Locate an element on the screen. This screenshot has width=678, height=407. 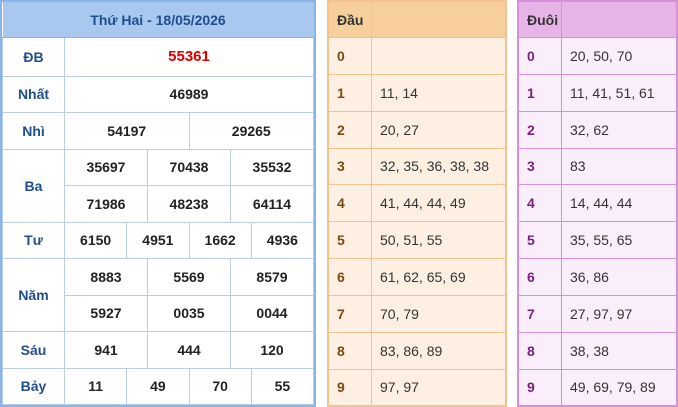
dau-digit: 5 is located at coordinates (350, 240).